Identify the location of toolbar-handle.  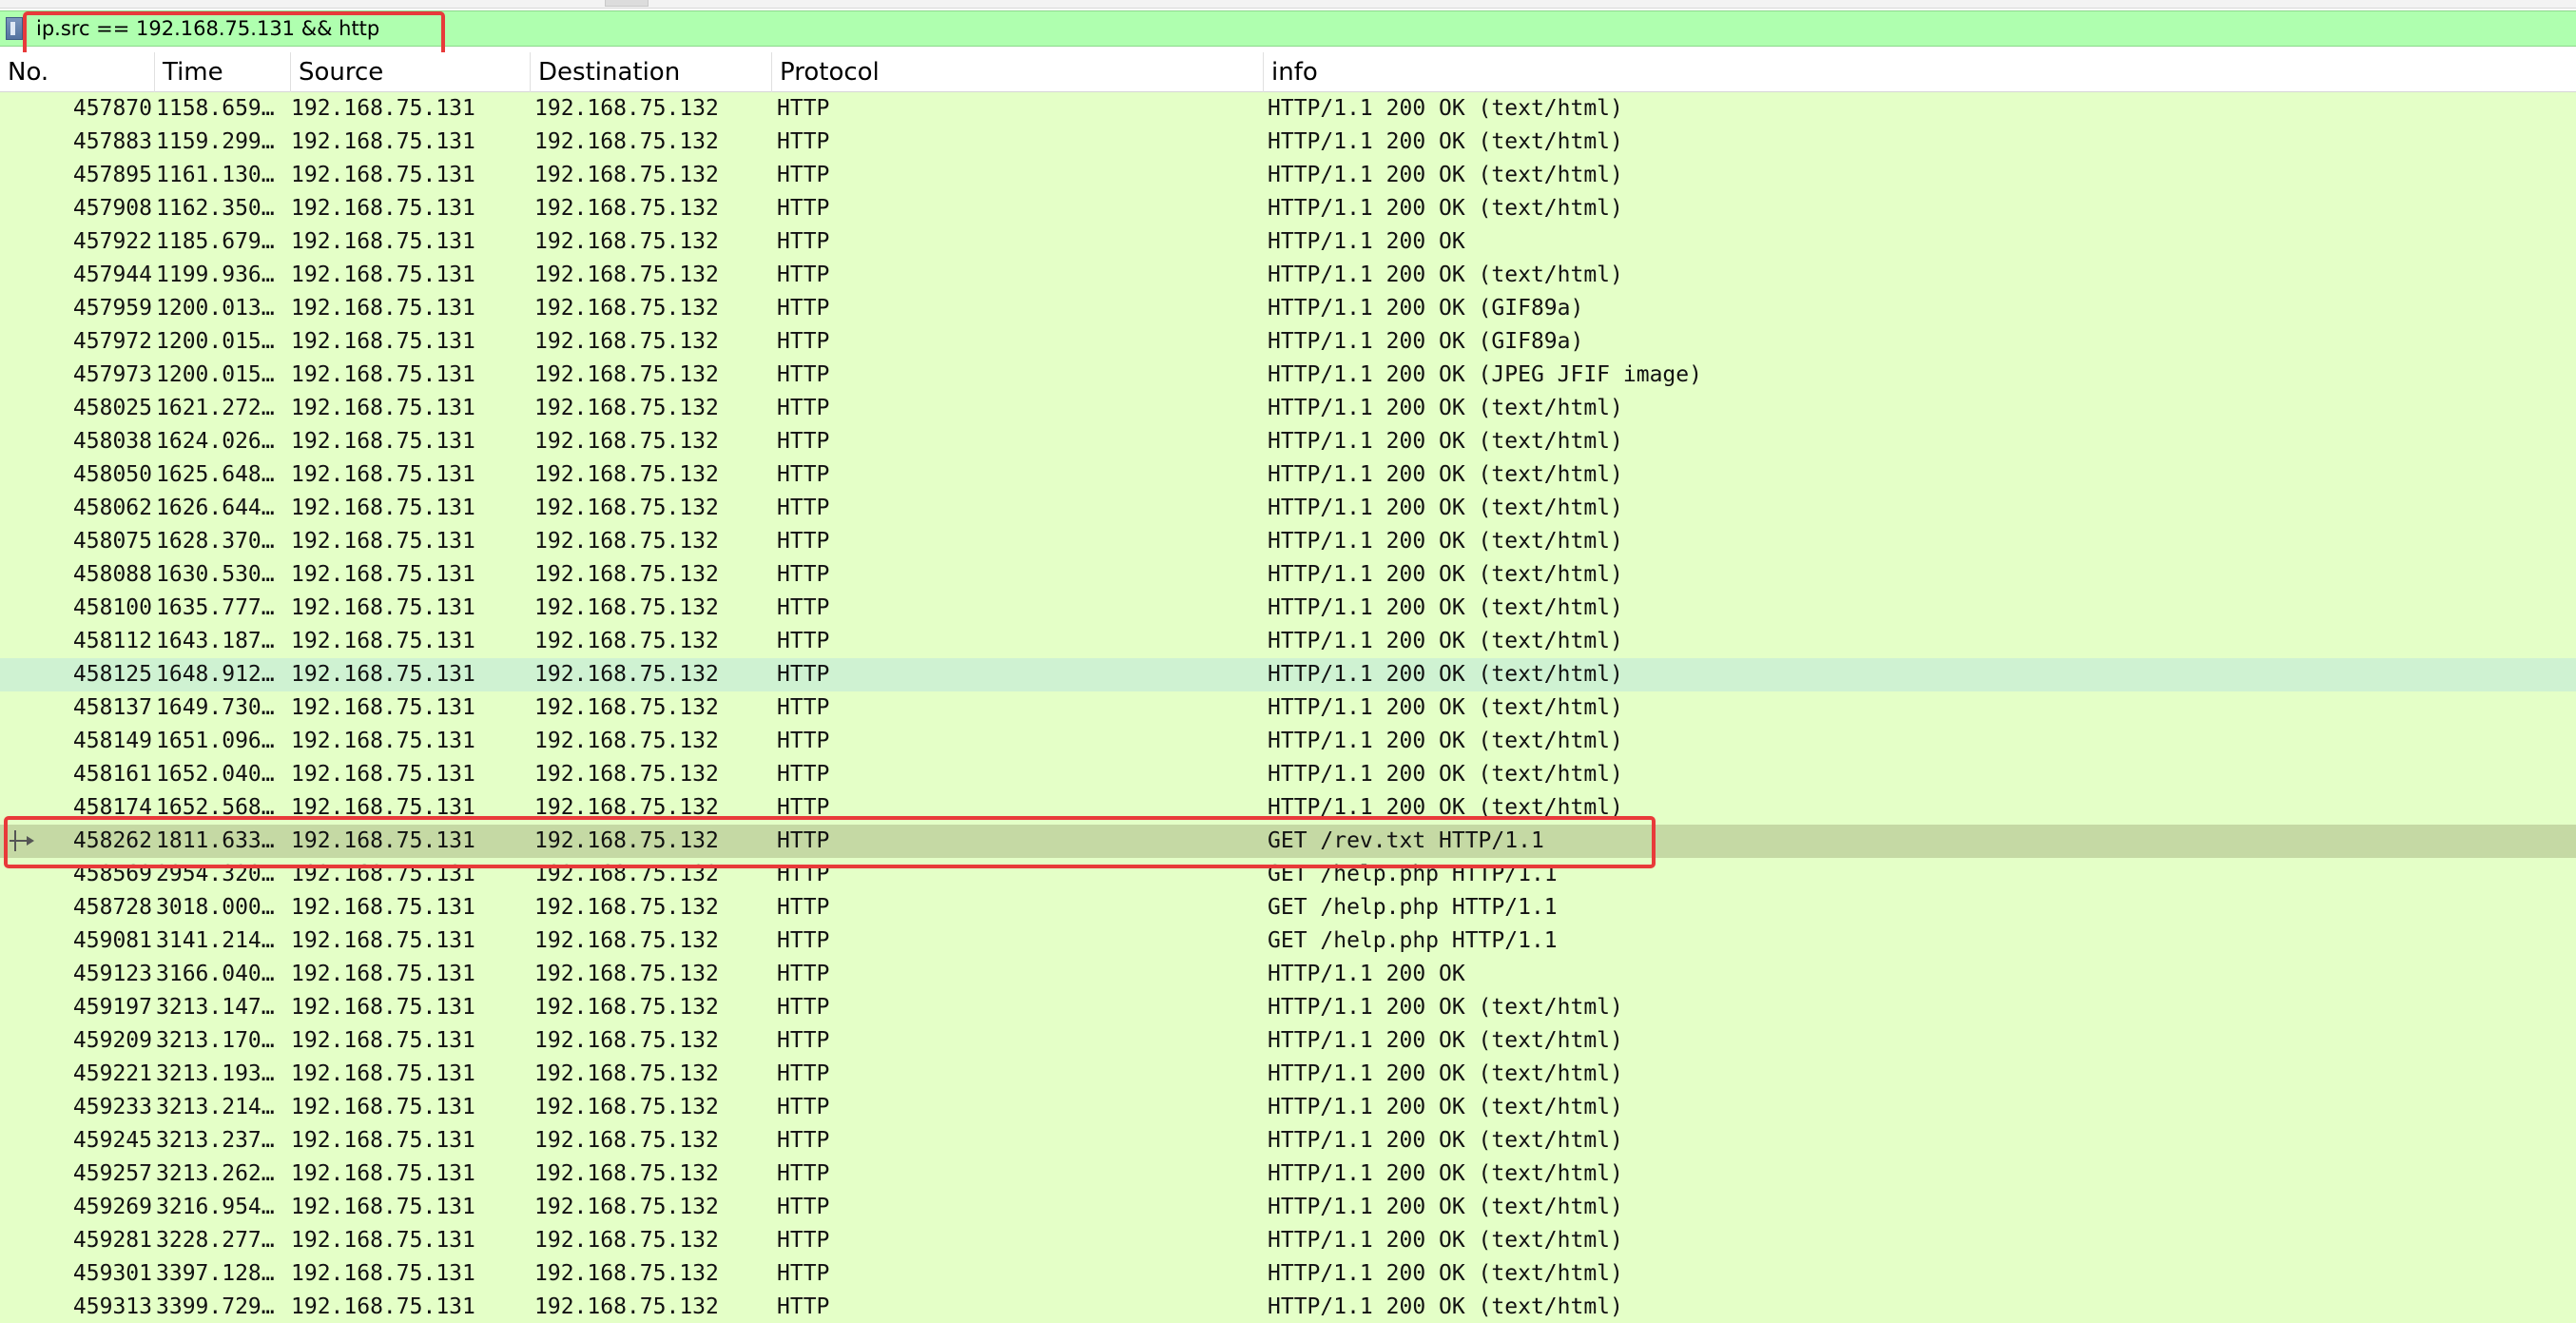
(627, 3).